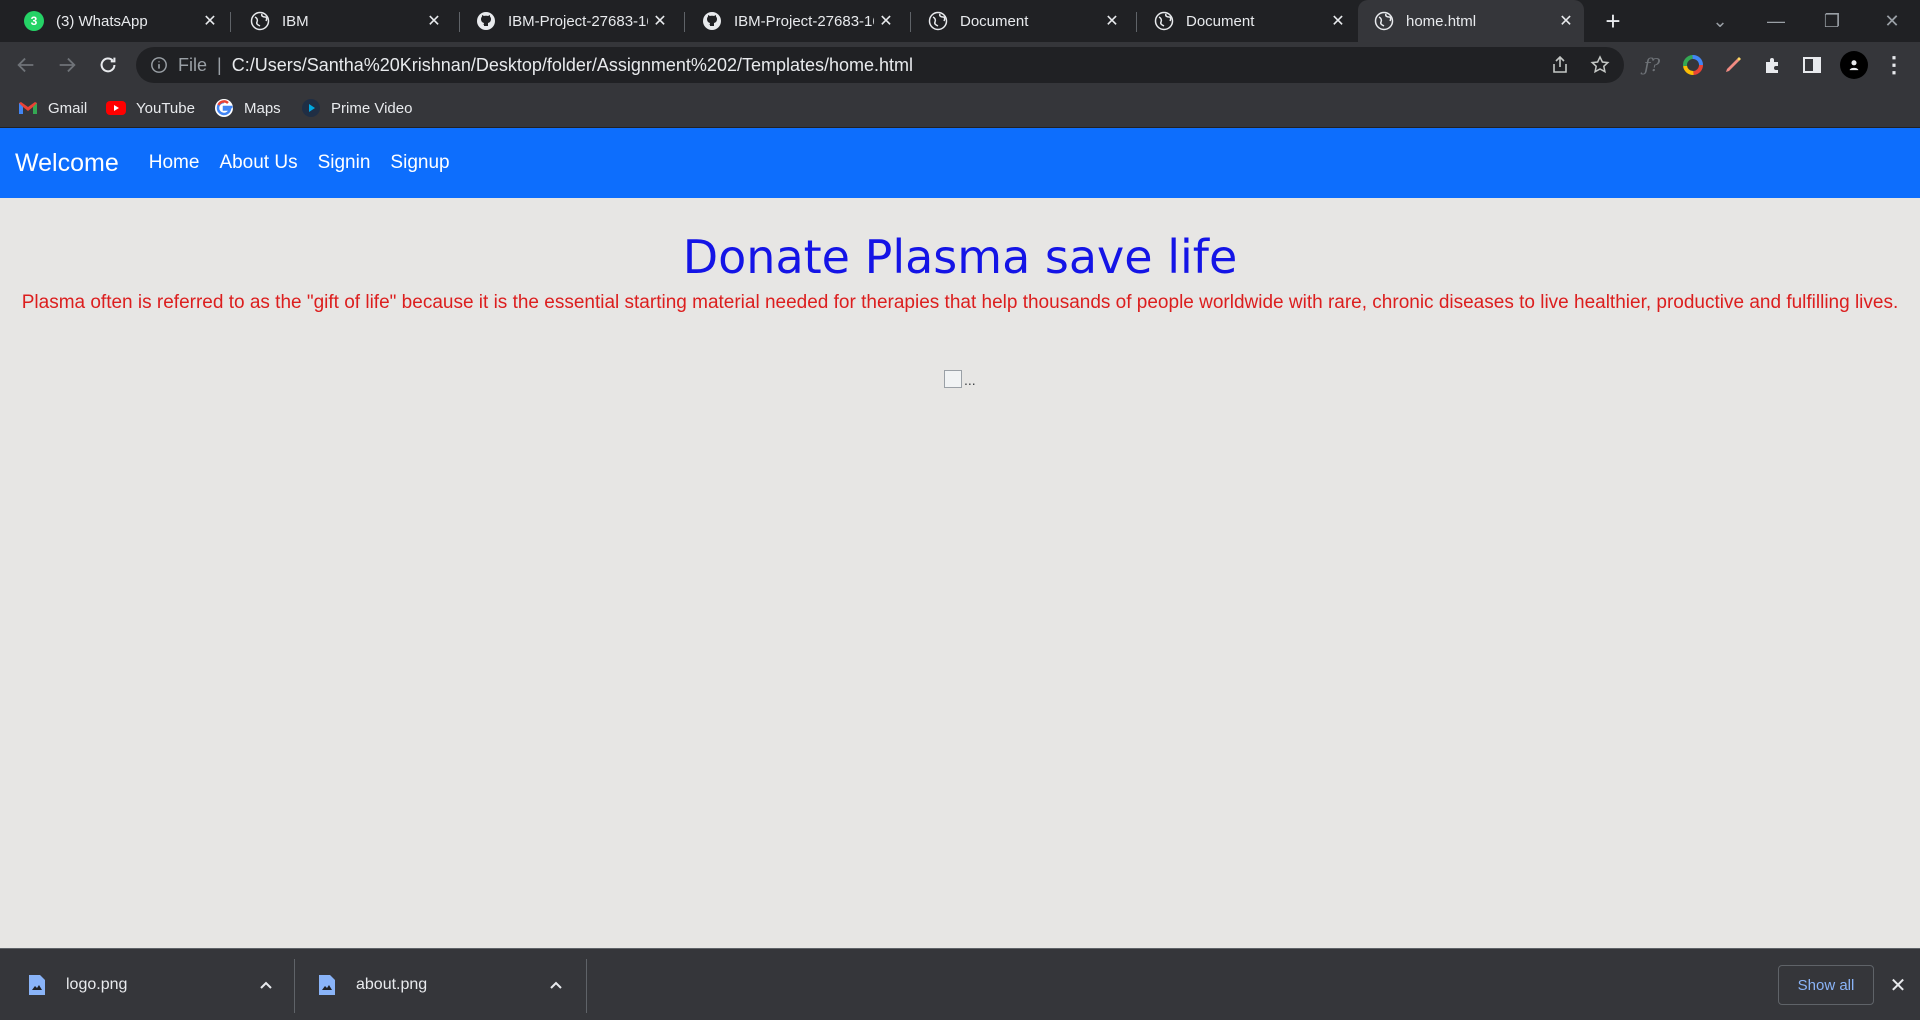 The image size is (1920, 1020). I want to click on minimize-button: —, so click(1776, 21).